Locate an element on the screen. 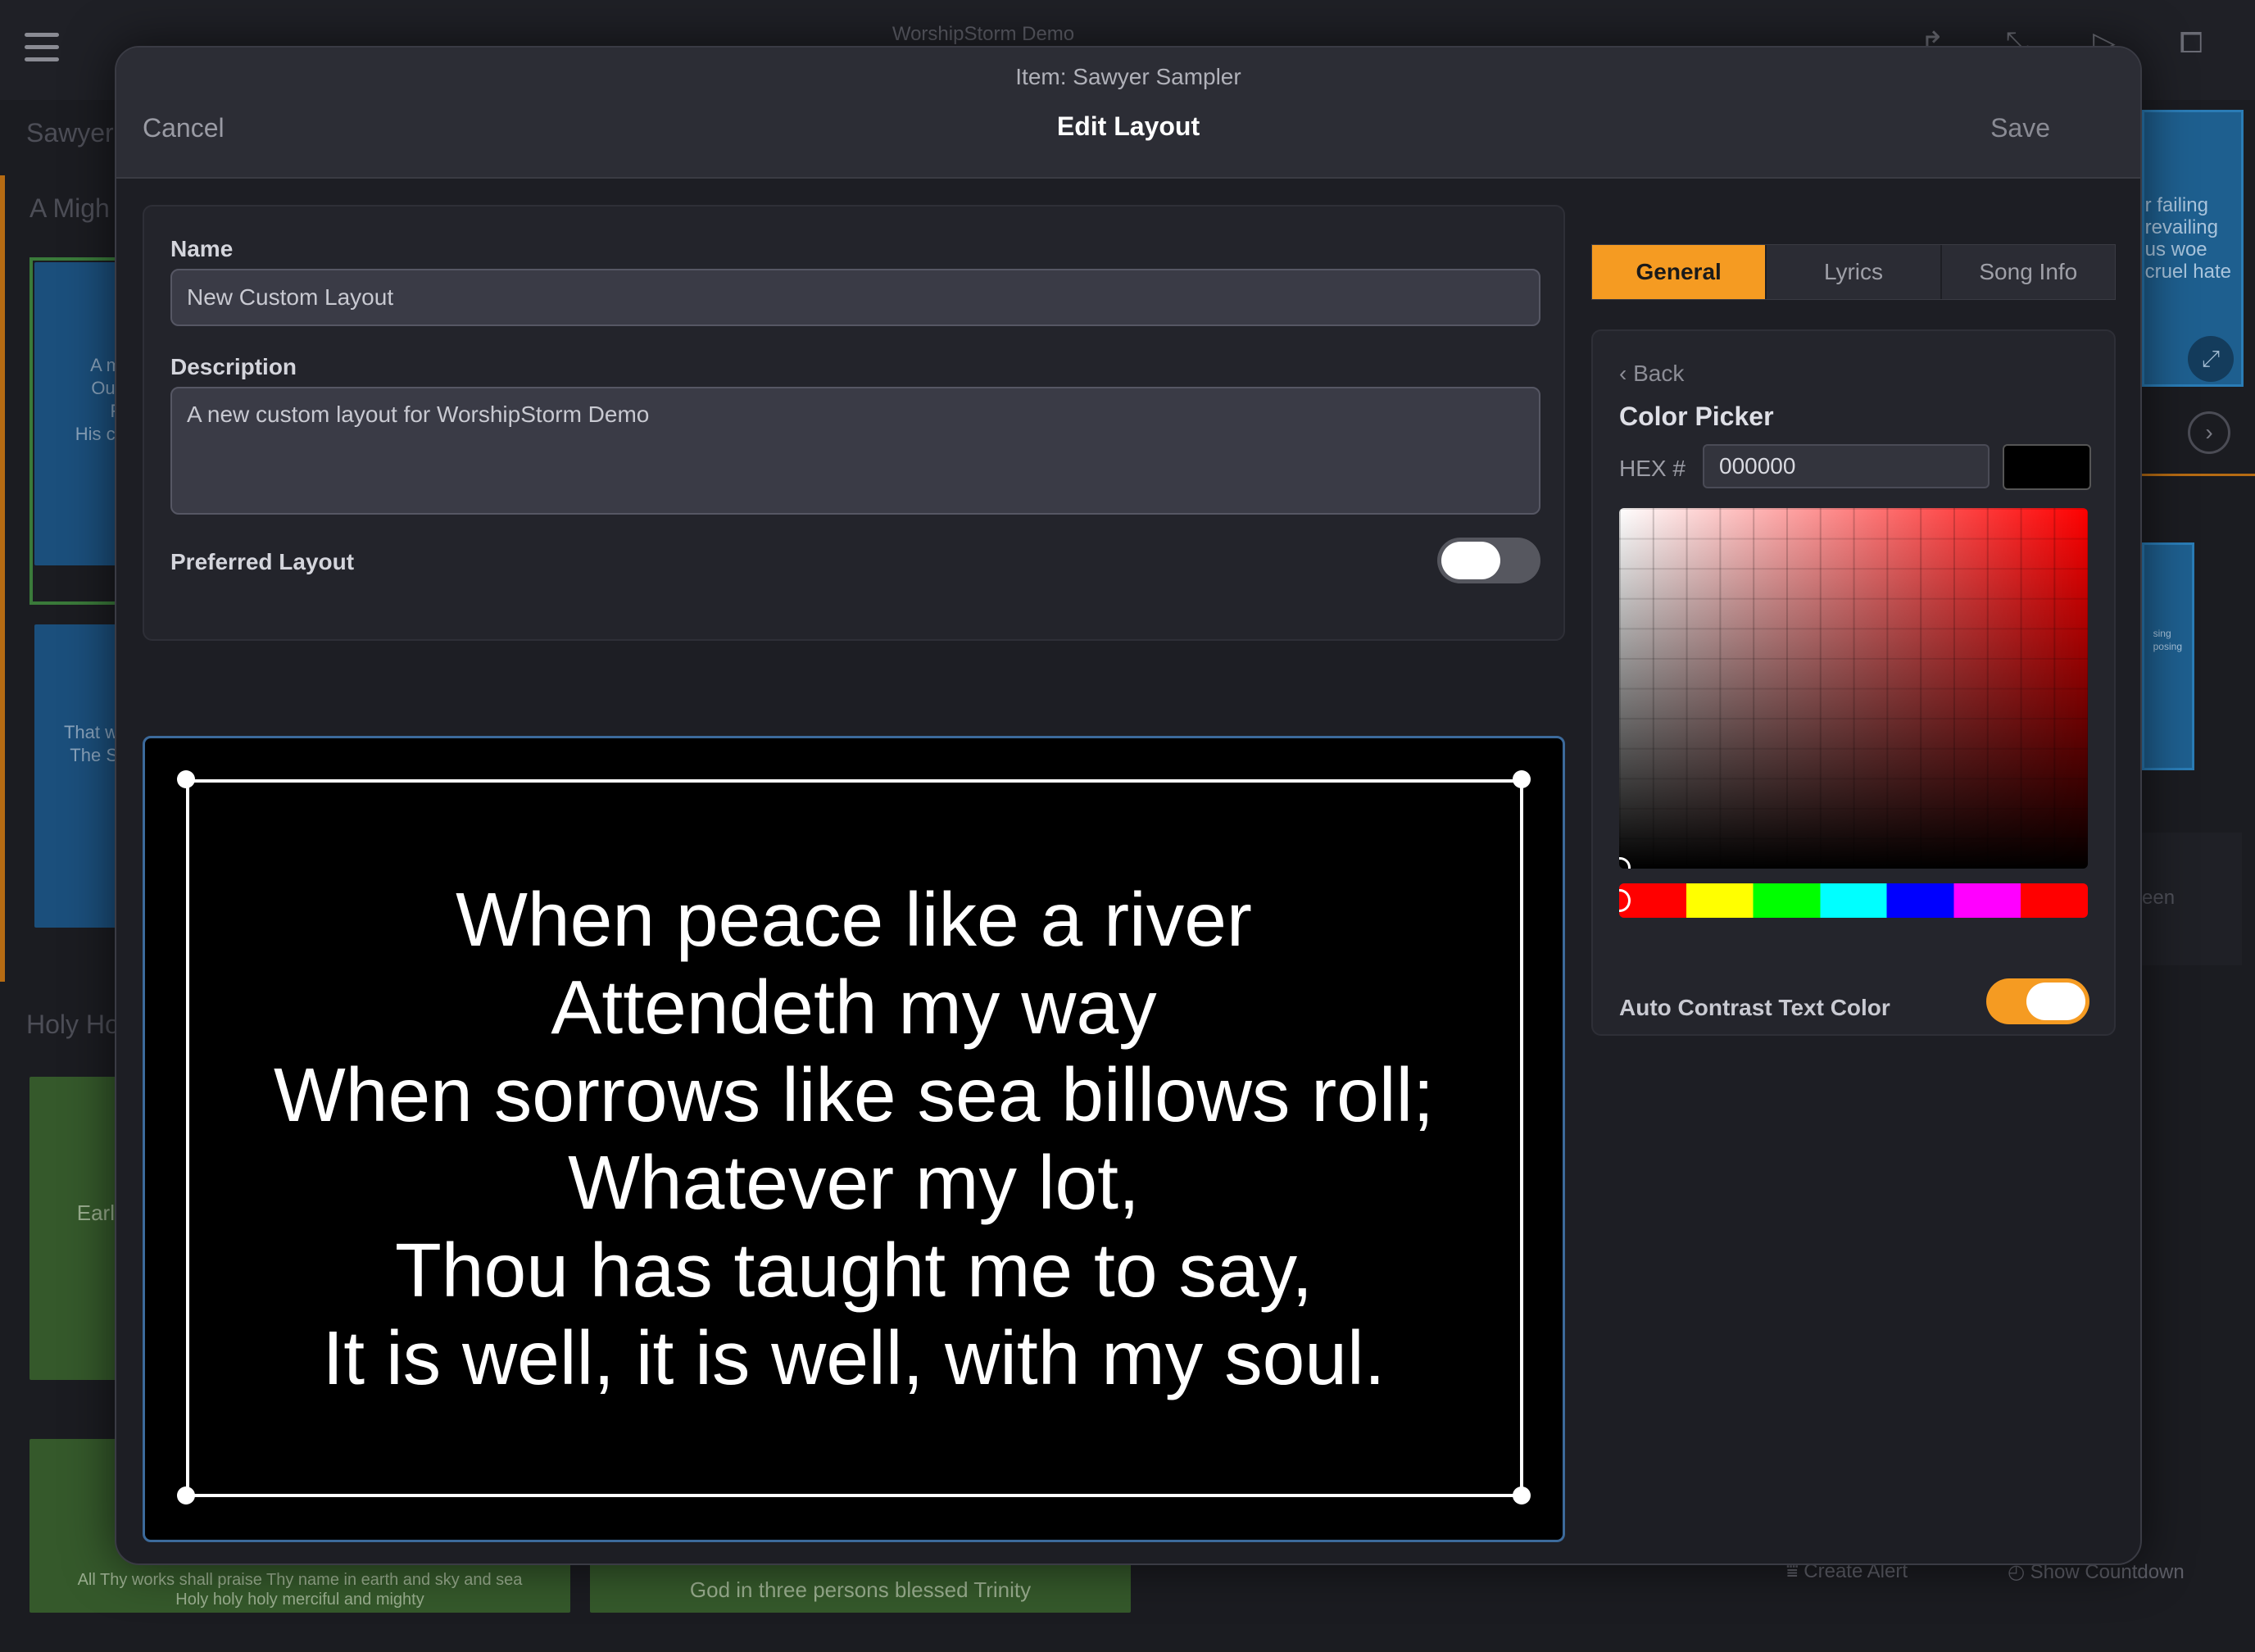 Image resolution: width=2255 pixels, height=1652 pixels. resize-handle-top-right is located at coordinates (1522, 779).